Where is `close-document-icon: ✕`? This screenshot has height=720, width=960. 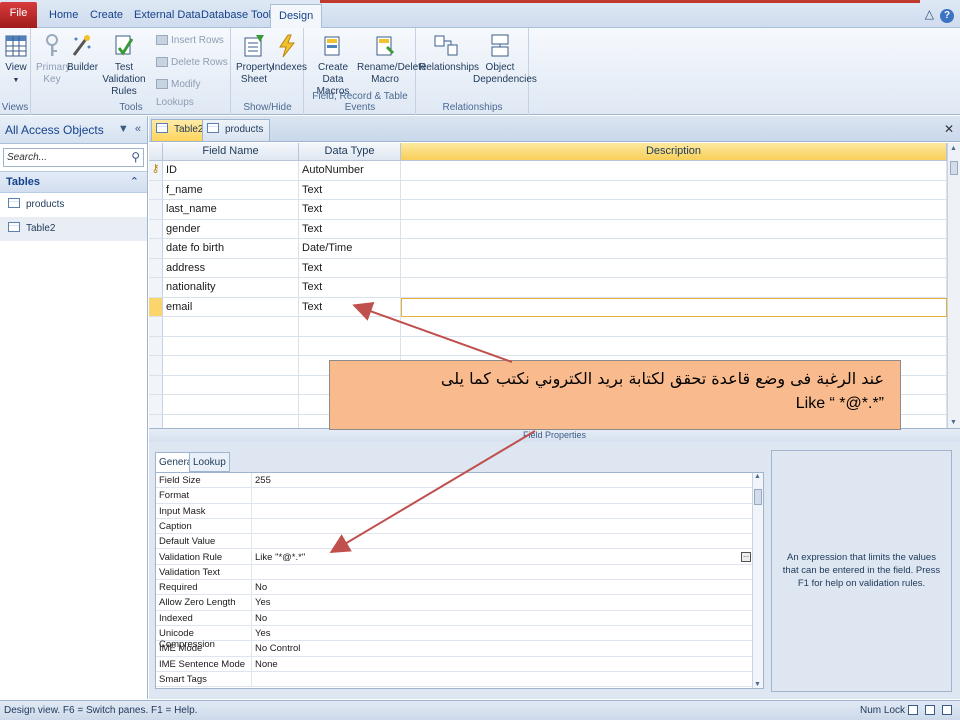
close-document-icon: ✕ is located at coordinates (949, 129).